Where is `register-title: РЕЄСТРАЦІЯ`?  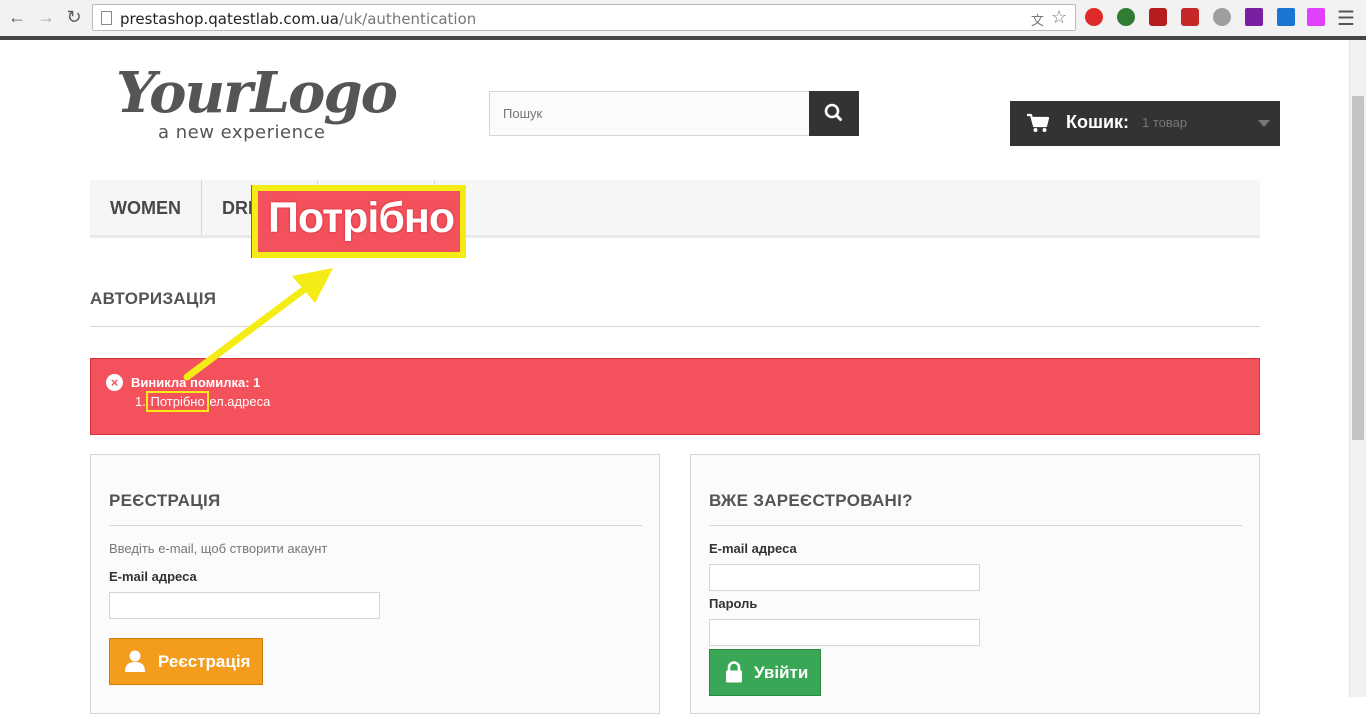 register-title: РЕЄСТРАЦІЯ is located at coordinates (165, 500).